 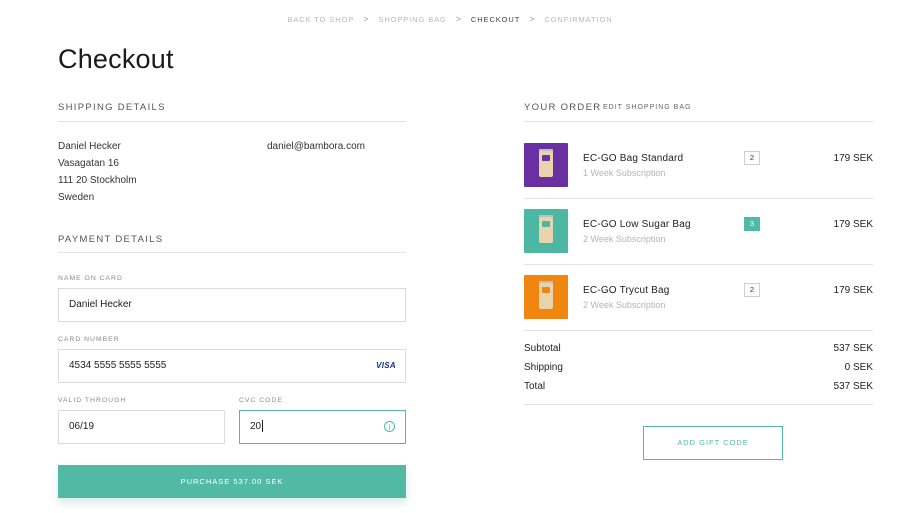 What do you see at coordinates (97, 180) in the screenshot?
I see `shipping-postal-city: 111 20 Stockholm` at bounding box center [97, 180].